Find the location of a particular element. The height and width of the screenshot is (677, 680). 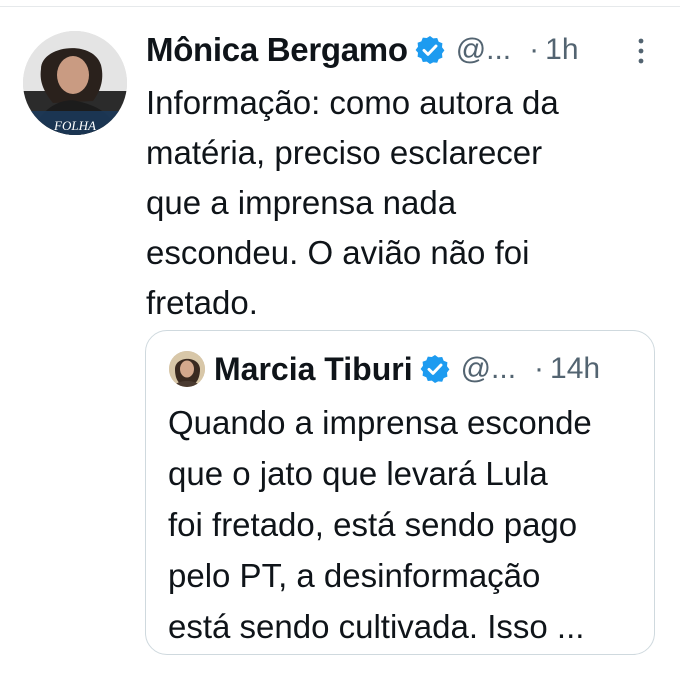

quoted-tweet-time: 14h is located at coordinates (575, 369).